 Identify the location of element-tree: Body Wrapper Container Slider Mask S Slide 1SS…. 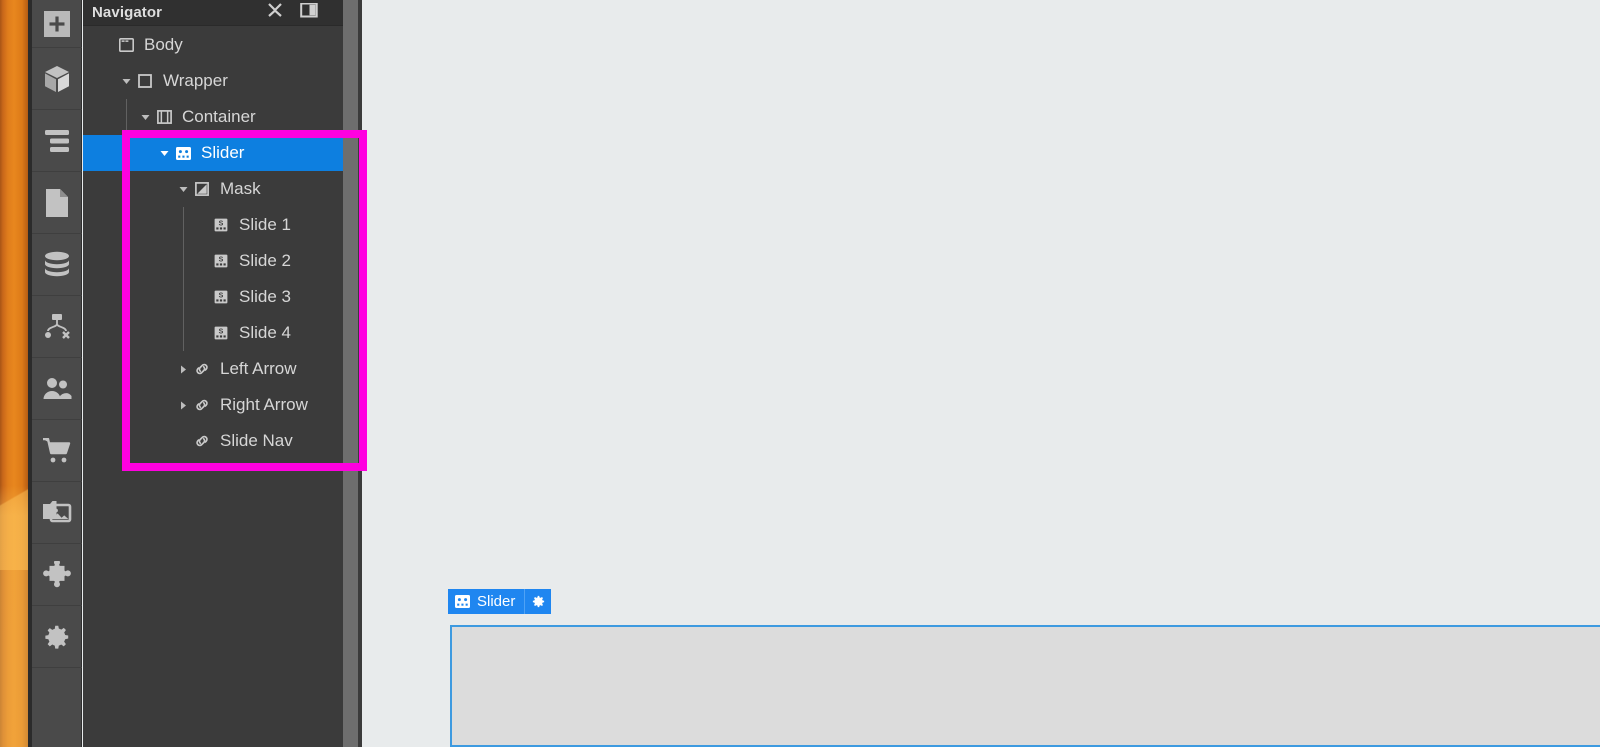
(213, 243).